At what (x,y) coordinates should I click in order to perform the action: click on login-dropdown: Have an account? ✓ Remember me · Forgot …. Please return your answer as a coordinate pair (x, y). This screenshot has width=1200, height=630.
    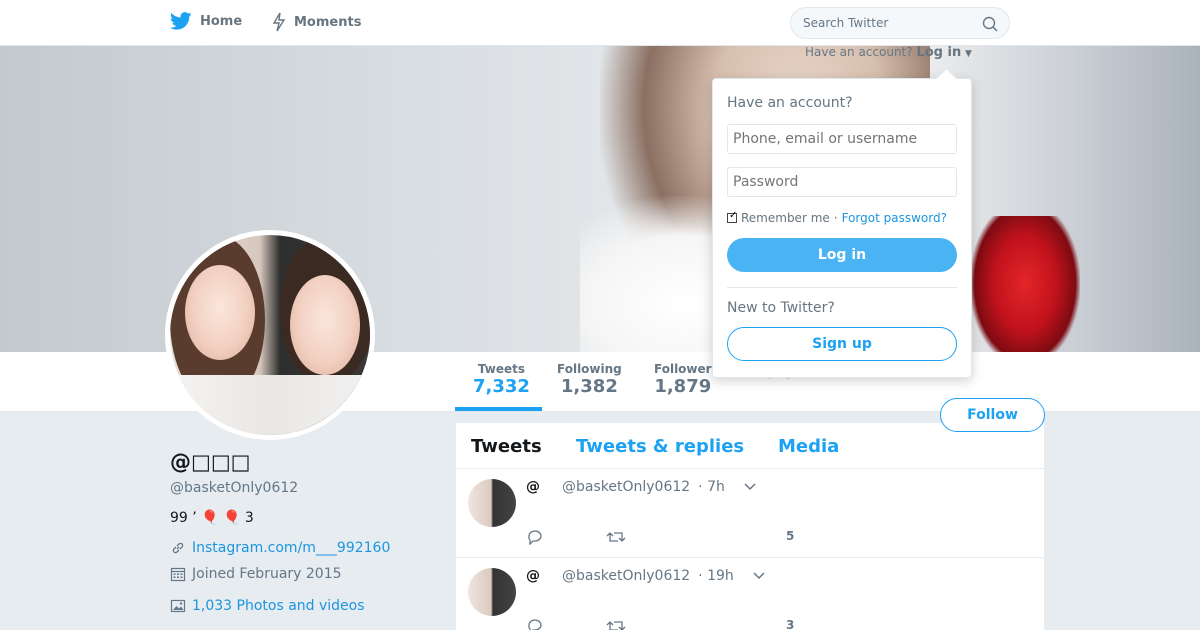
    Looking at the image, I should click on (842, 228).